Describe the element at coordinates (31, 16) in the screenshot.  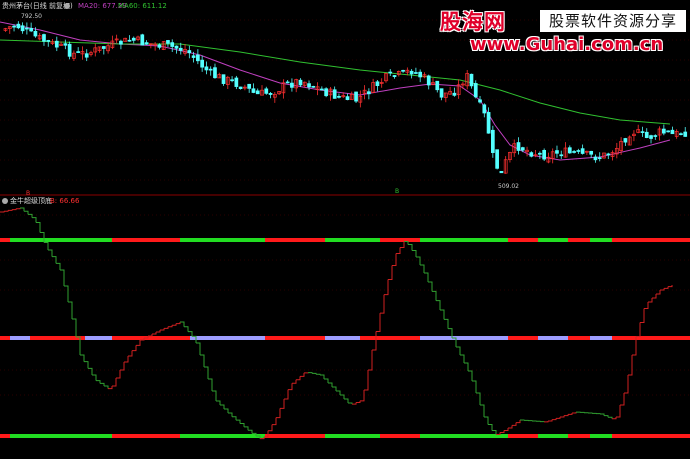
I see `high-price-label: 792.50` at that location.